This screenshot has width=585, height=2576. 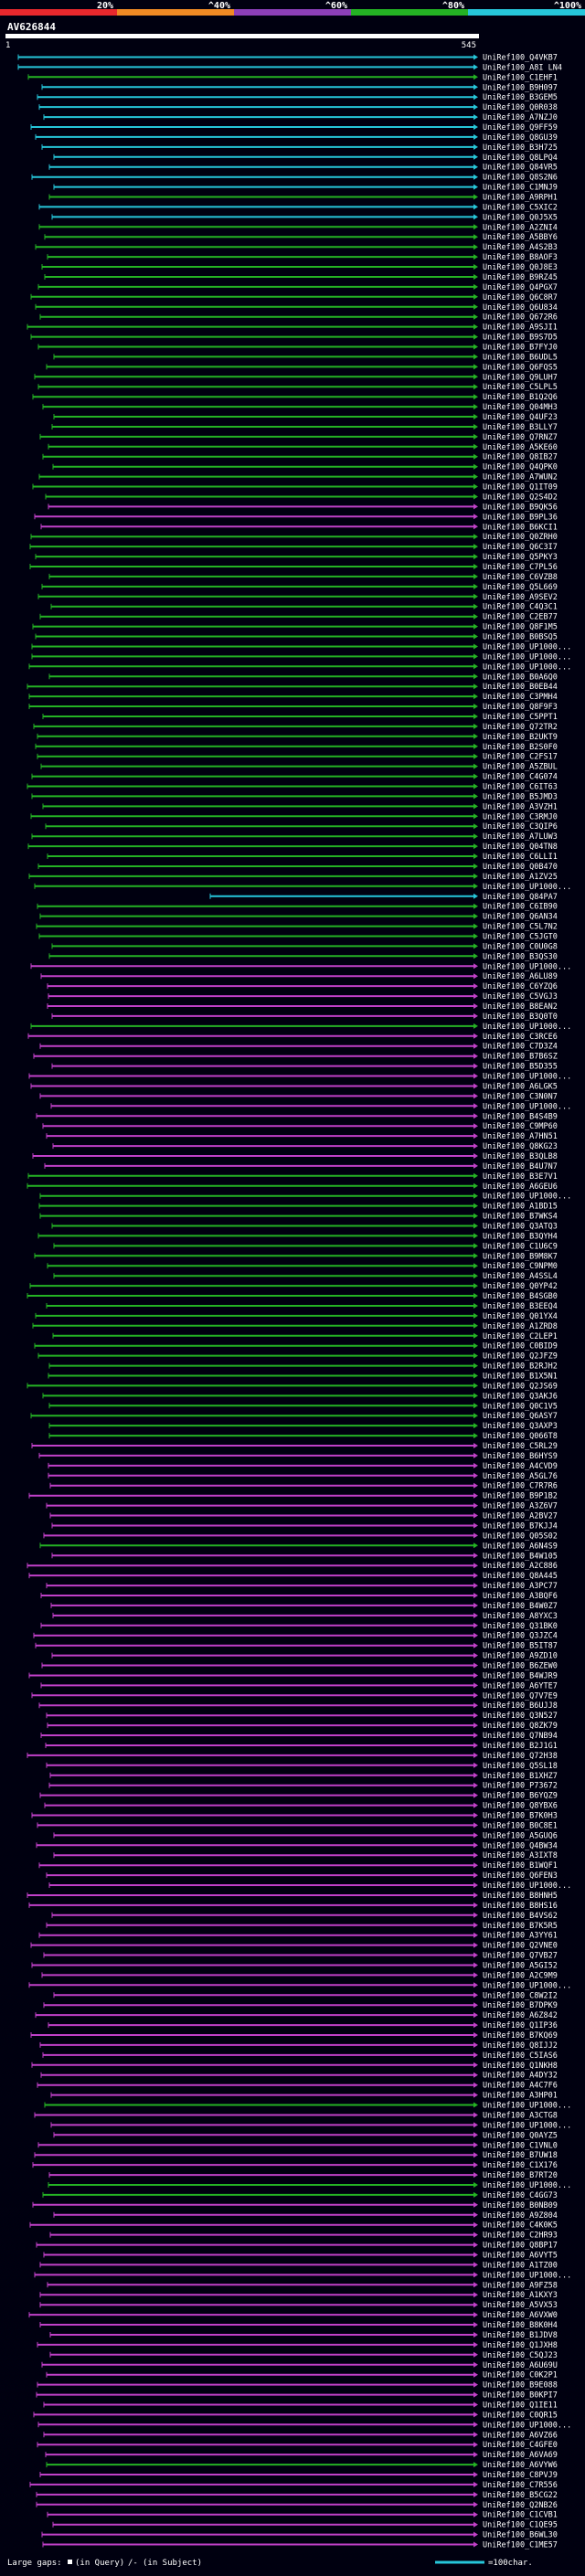 What do you see at coordinates (520, 437) in the screenshot?
I see `hit-label: UniRef100_Q7RNZ7` at bounding box center [520, 437].